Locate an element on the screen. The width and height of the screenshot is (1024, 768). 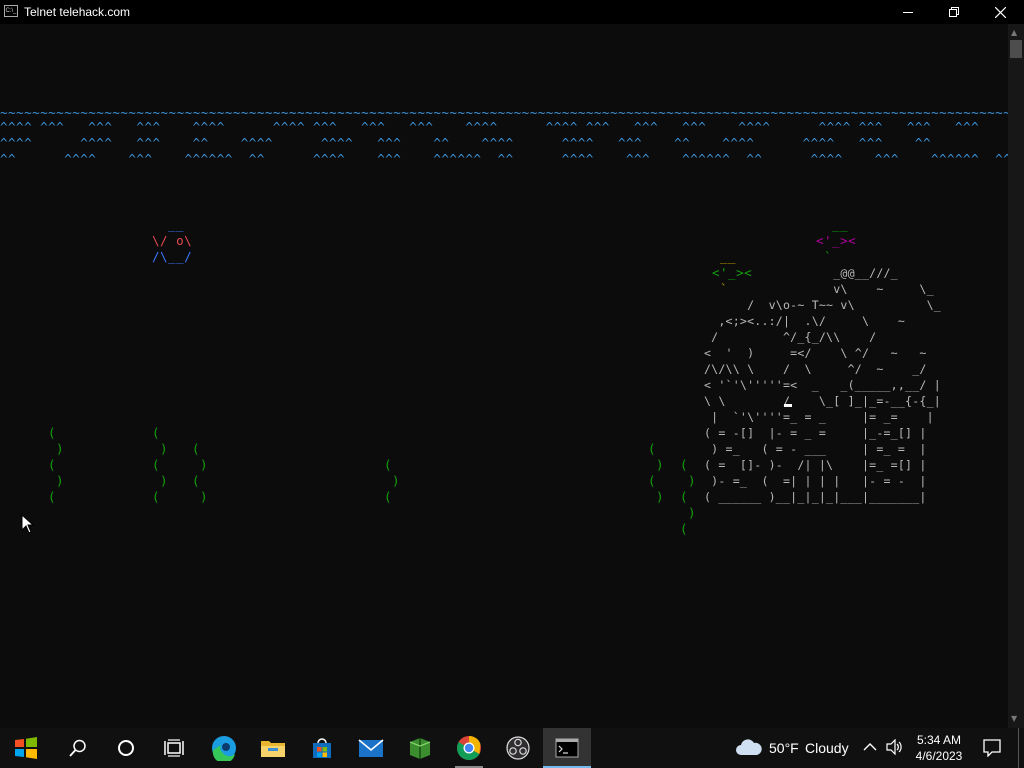
minimize-button is located at coordinates (908, 12).